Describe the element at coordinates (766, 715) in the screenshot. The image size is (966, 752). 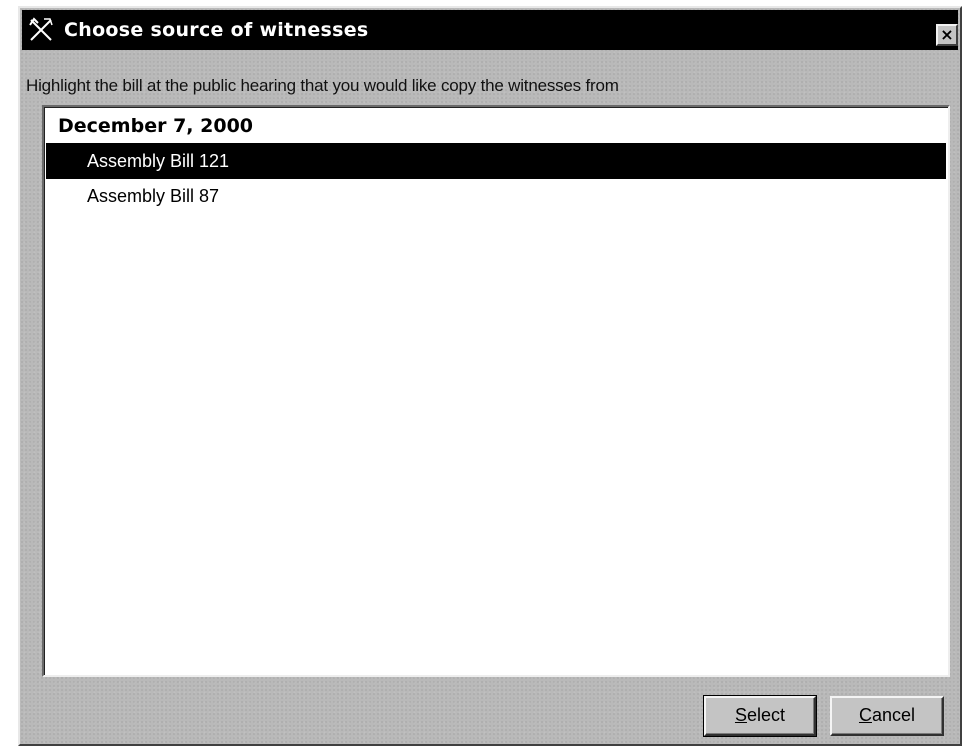
I see `select-label-rest: elect` at that location.